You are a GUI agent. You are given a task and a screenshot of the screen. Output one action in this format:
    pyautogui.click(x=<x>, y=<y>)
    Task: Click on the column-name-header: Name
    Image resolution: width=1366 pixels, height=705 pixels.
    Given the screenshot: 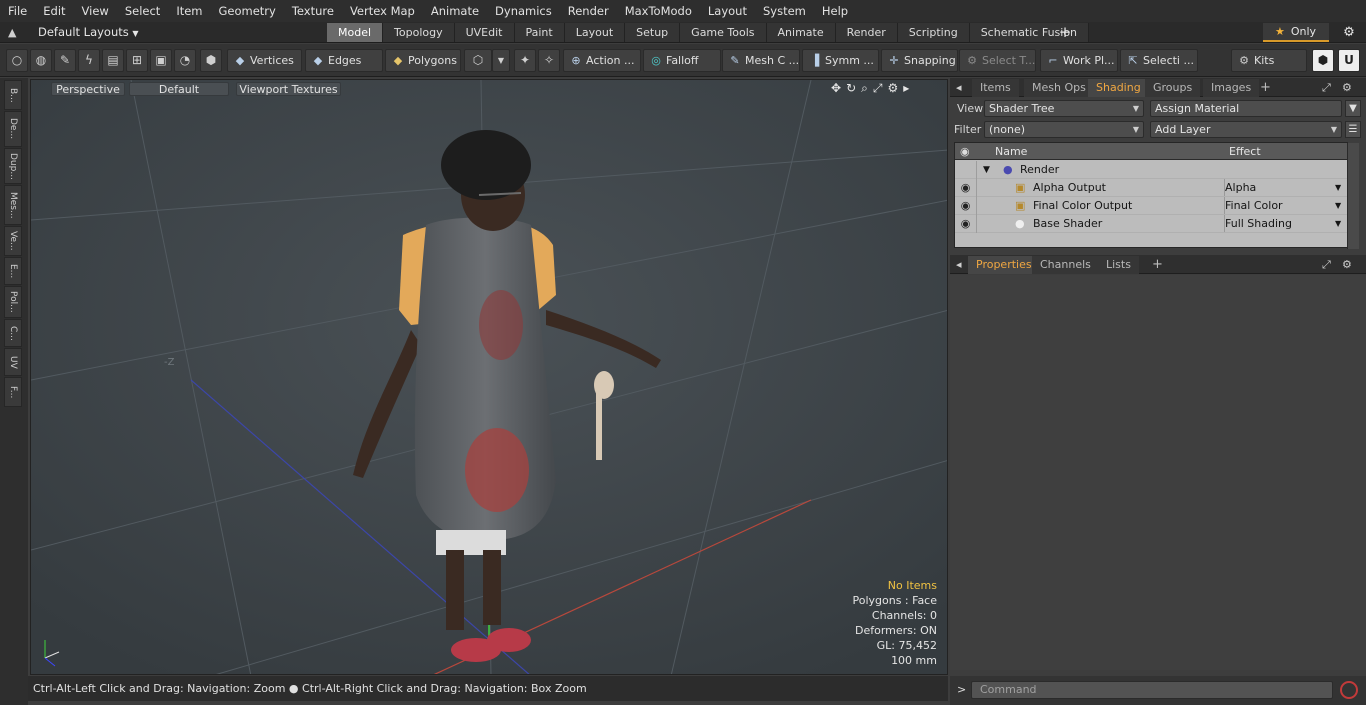 What is the action you would take?
    pyautogui.click(x=1011, y=151)
    